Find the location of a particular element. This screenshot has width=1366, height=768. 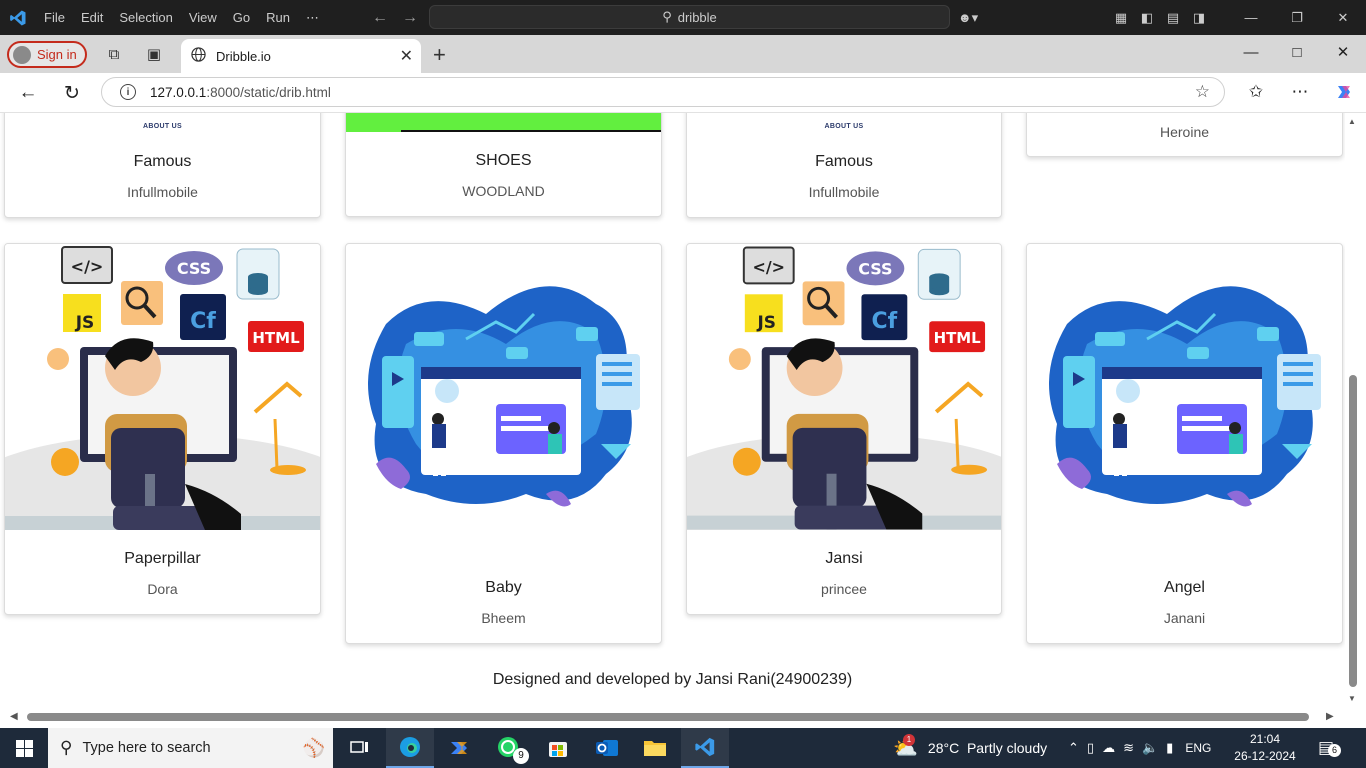

taskbar-search-box: ⚲ Type here to search ⚾ is located at coordinates (190, 748).